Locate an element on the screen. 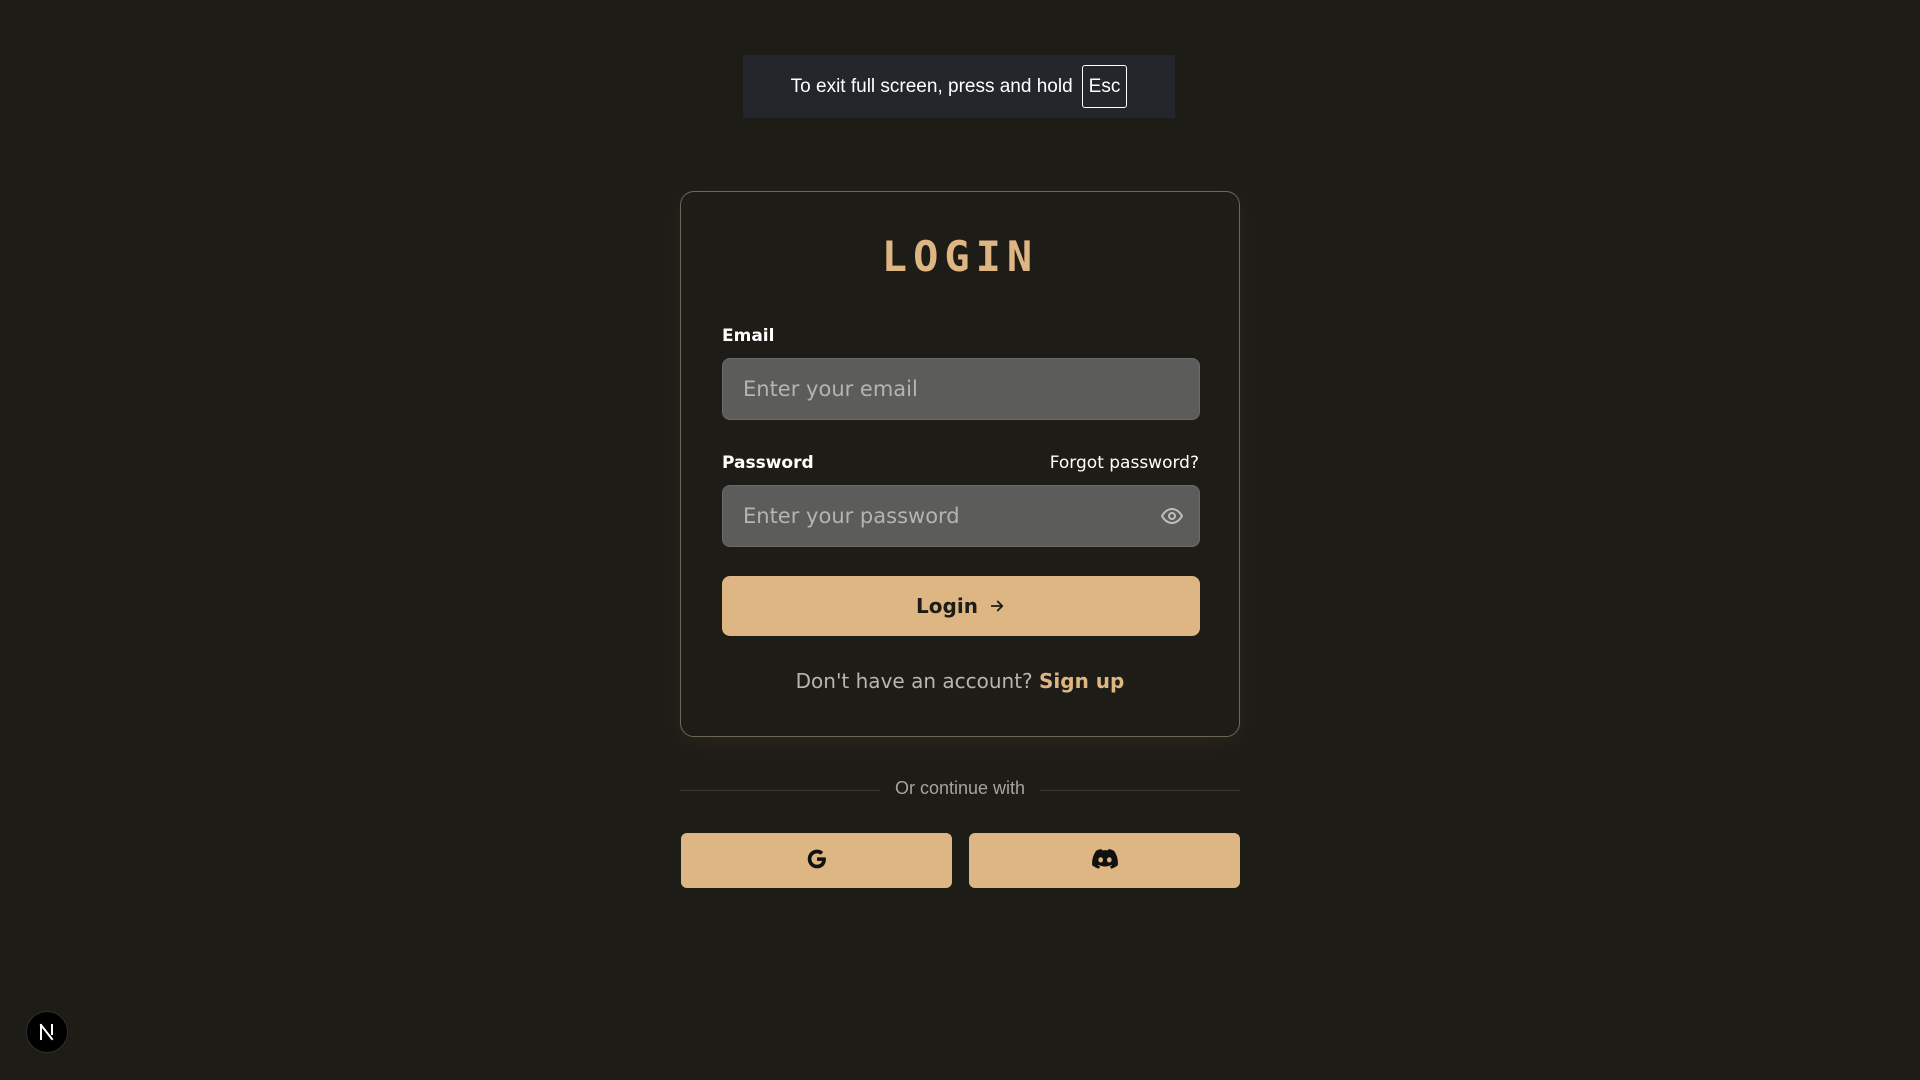  signup-prompt: Don't have an account? Sign up is located at coordinates (960, 681).